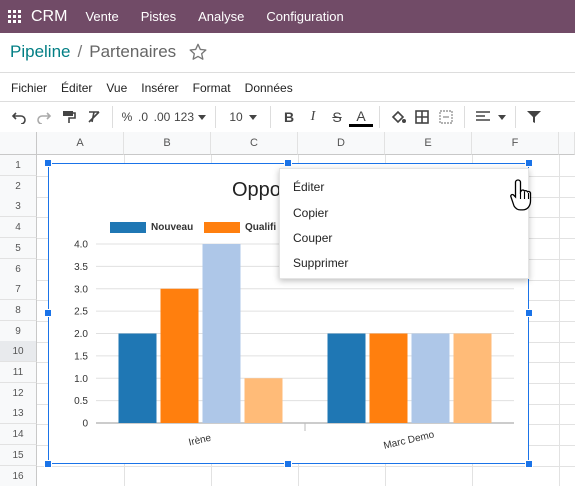  What do you see at coordinates (320, 263) in the screenshot?
I see `menu-item-supprimer: Supprimer` at bounding box center [320, 263].